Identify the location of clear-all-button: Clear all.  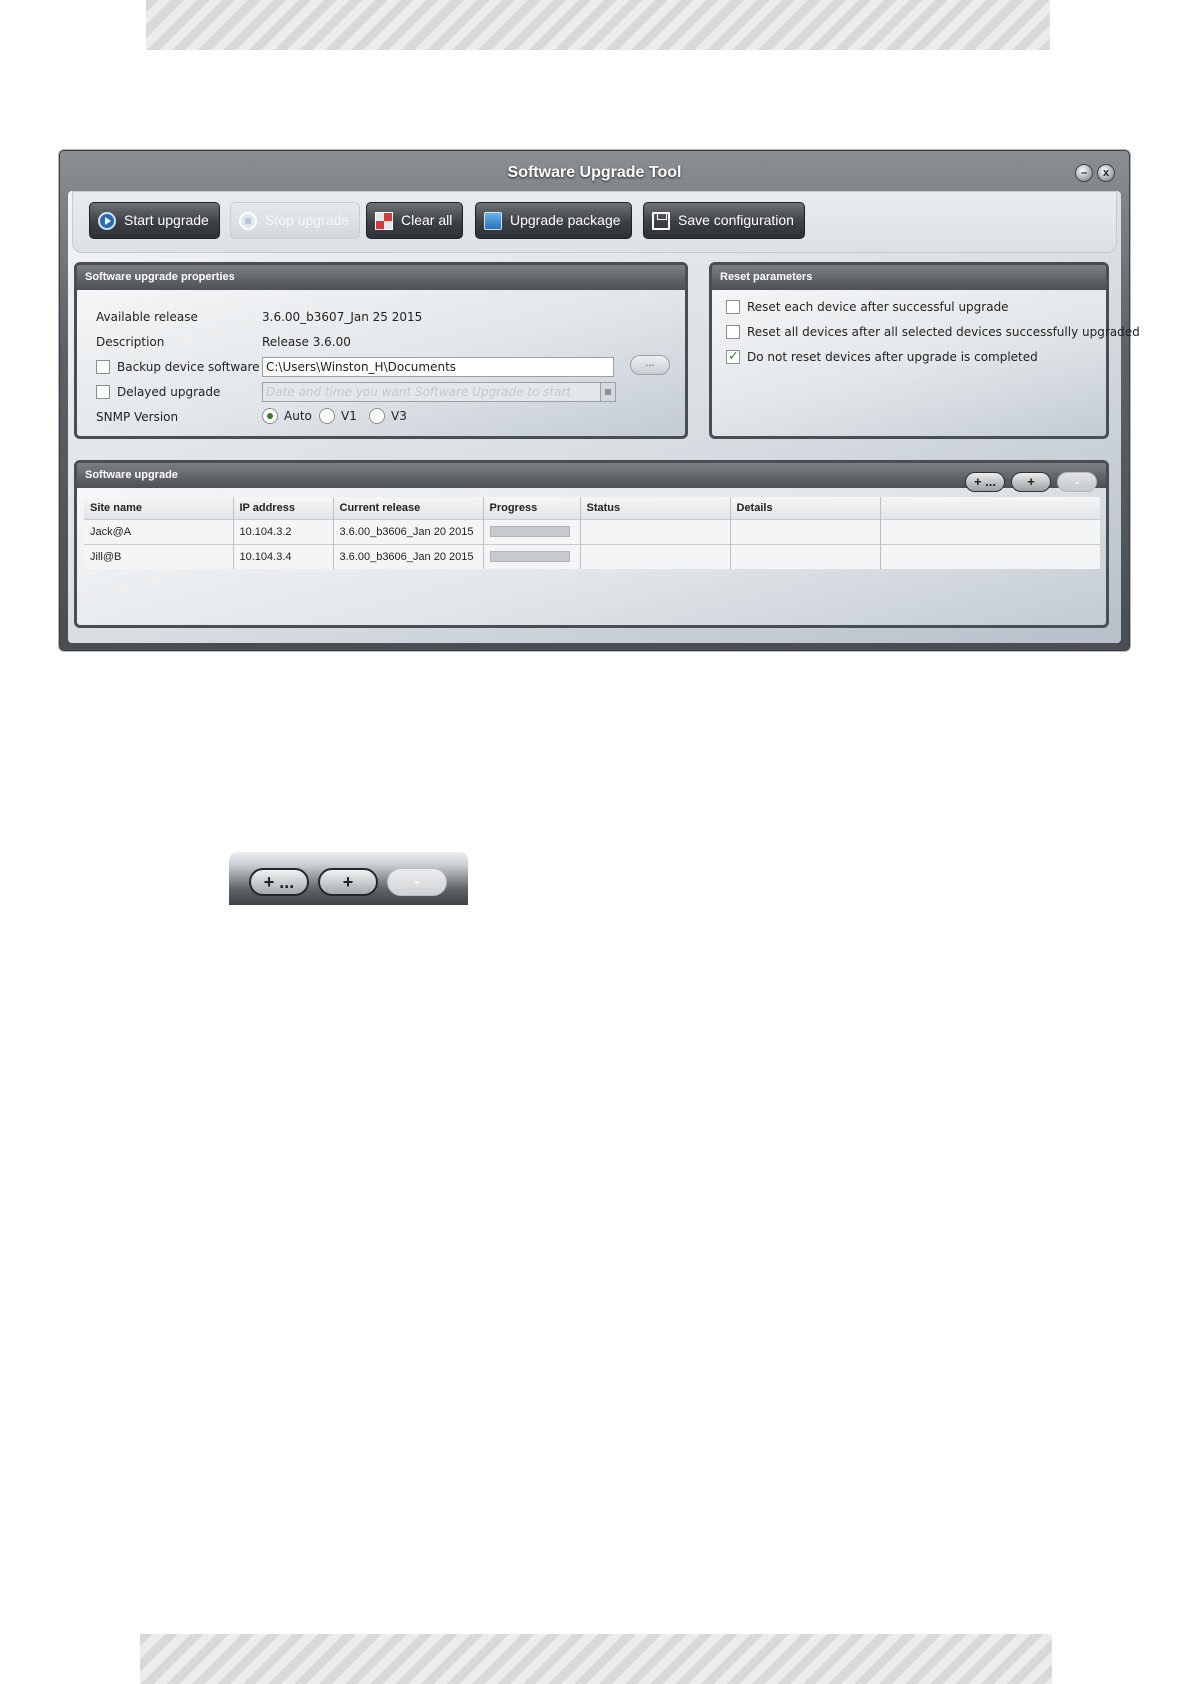
(415, 220).